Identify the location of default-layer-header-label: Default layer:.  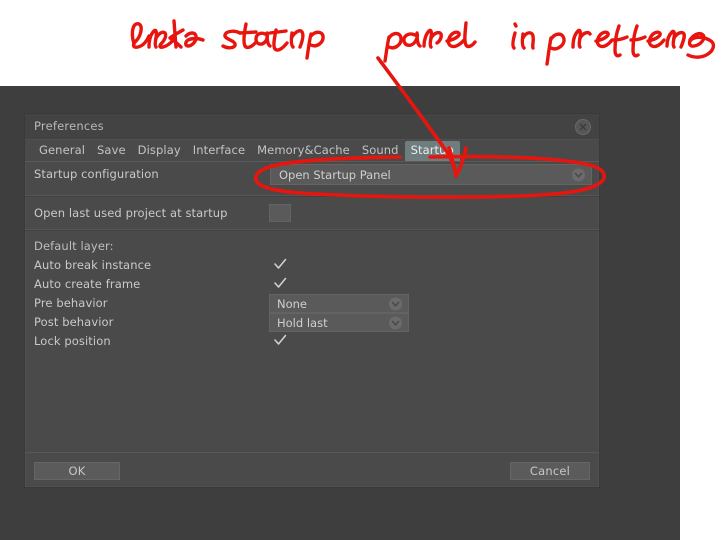
(74, 245).